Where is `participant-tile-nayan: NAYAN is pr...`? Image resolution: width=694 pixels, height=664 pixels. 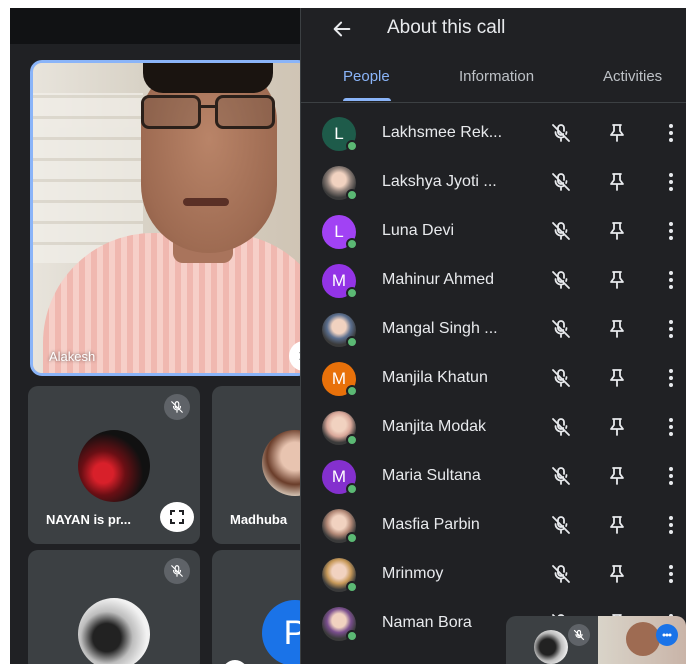
participant-tile-nayan: NAYAN is pr... is located at coordinates (114, 465).